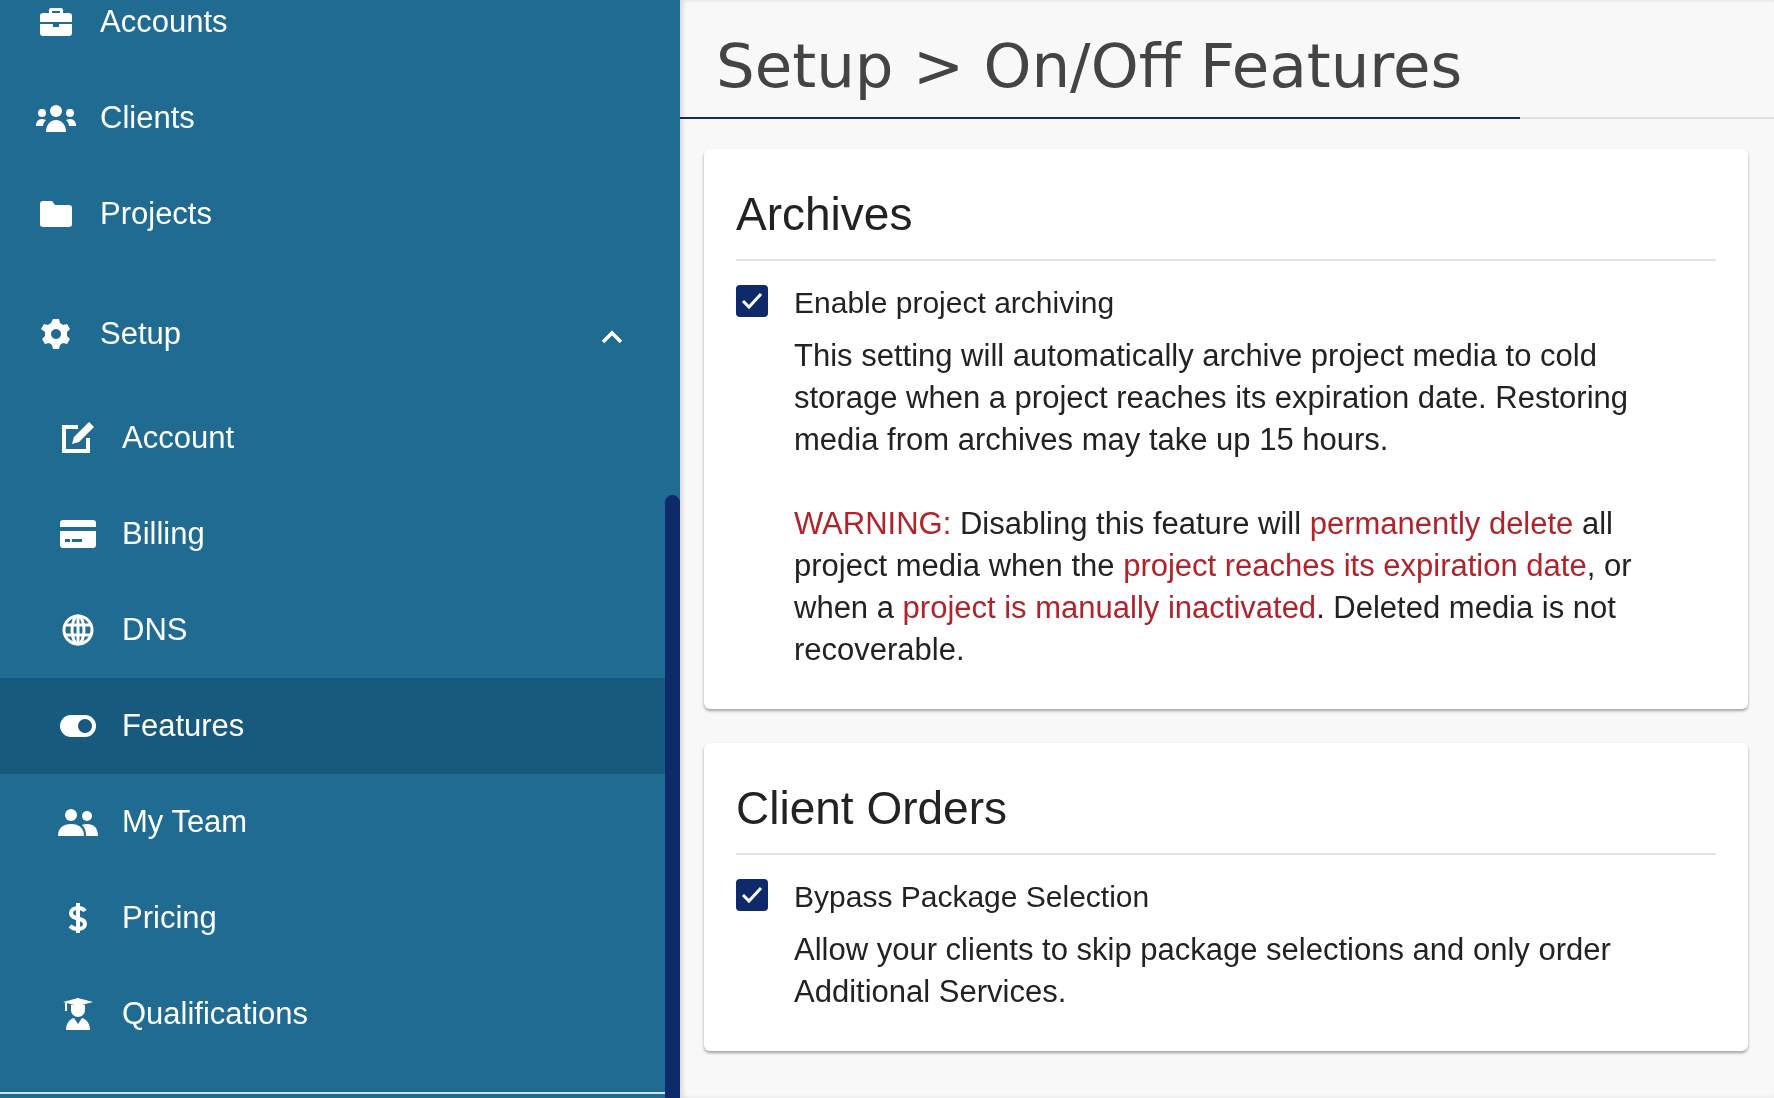 The width and height of the screenshot is (1774, 1098). What do you see at coordinates (1203, 971) in the screenshot?
I see `description-text: Allow your clients to skip package selections and only order Additional Services.` at bounding box center [1203, 971].